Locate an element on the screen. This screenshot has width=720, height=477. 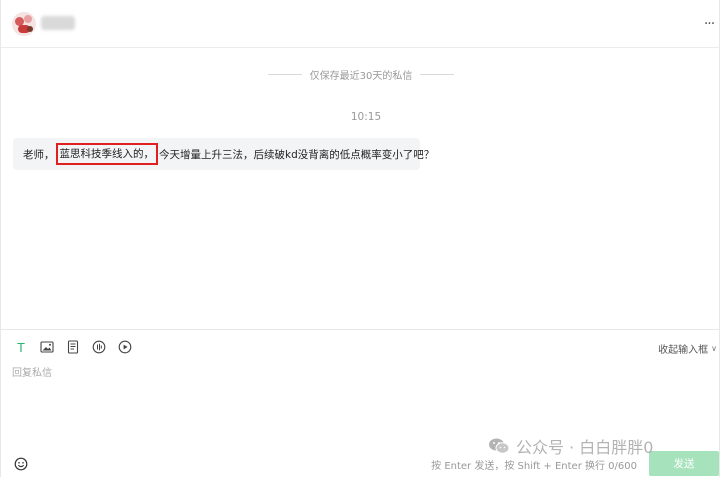
contact-name-redacted is located at coordinates (58, 23).